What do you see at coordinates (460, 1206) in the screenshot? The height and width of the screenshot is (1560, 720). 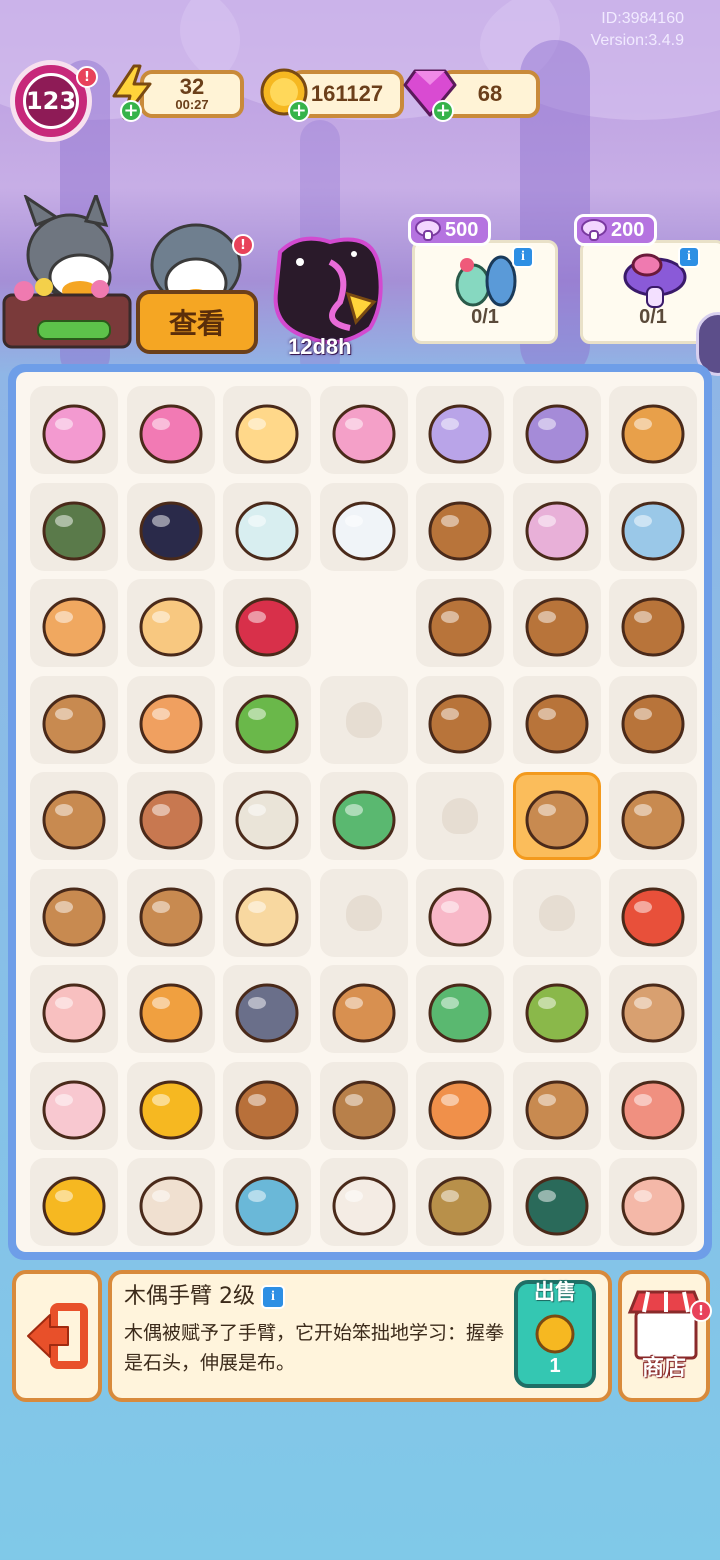 I see `mossy-log-icon` at bounding box center [460, 1206].